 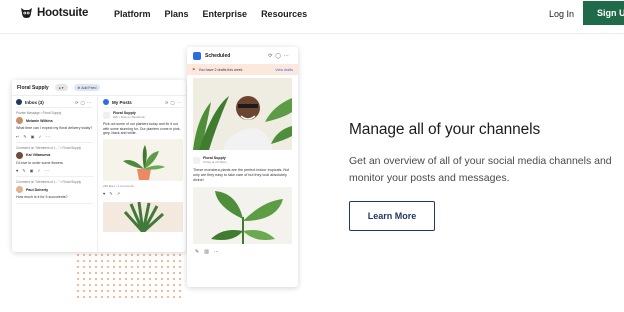 I want to click on org-name: Floral Supply, so click(x=33, y=87).